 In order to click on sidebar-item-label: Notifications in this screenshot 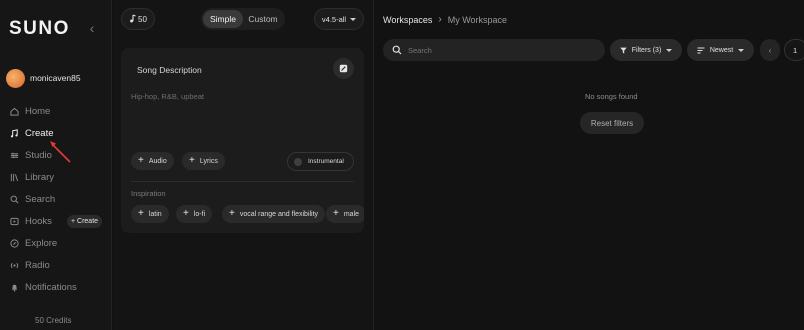, I will do `click(51, 287)`.